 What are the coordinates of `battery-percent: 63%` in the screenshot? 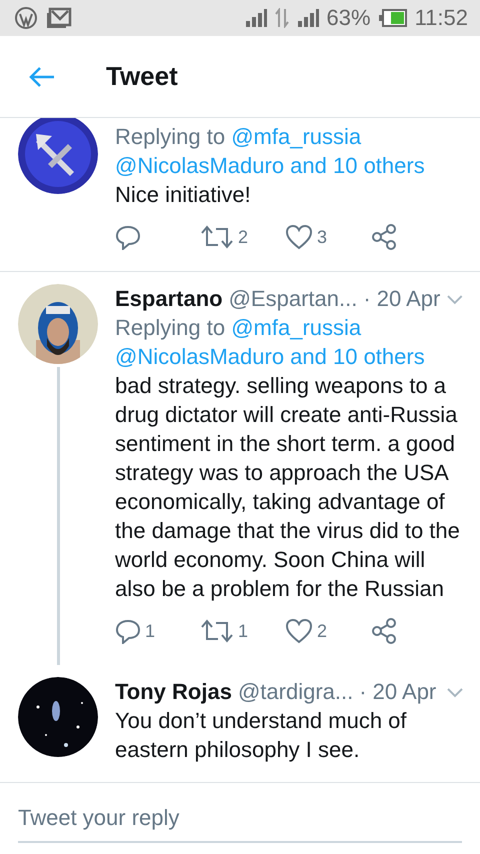 It's located at (348, 18).